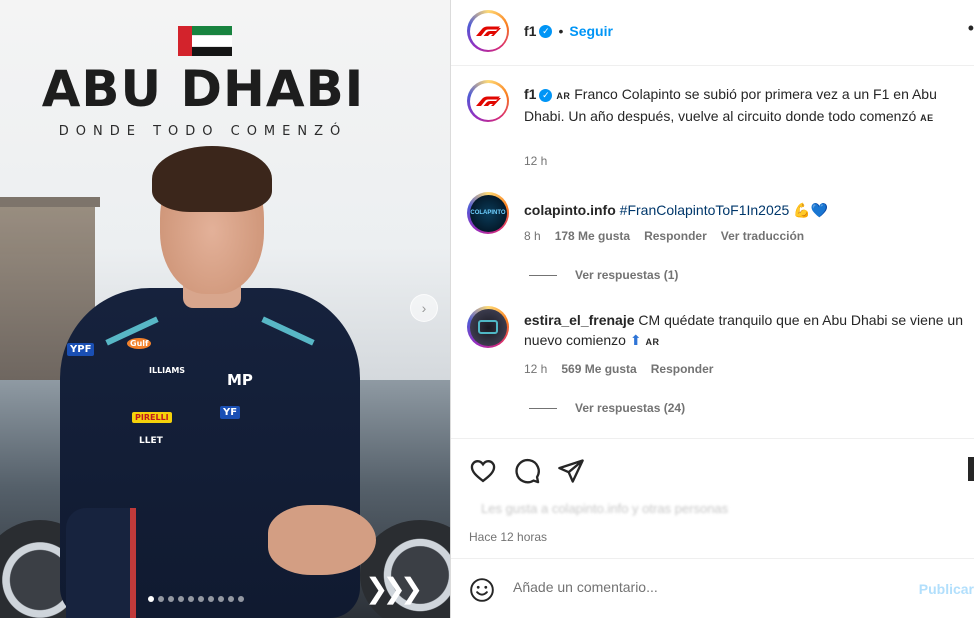  I want to click on image-headline: ABU DHABI, so click(203, 89).